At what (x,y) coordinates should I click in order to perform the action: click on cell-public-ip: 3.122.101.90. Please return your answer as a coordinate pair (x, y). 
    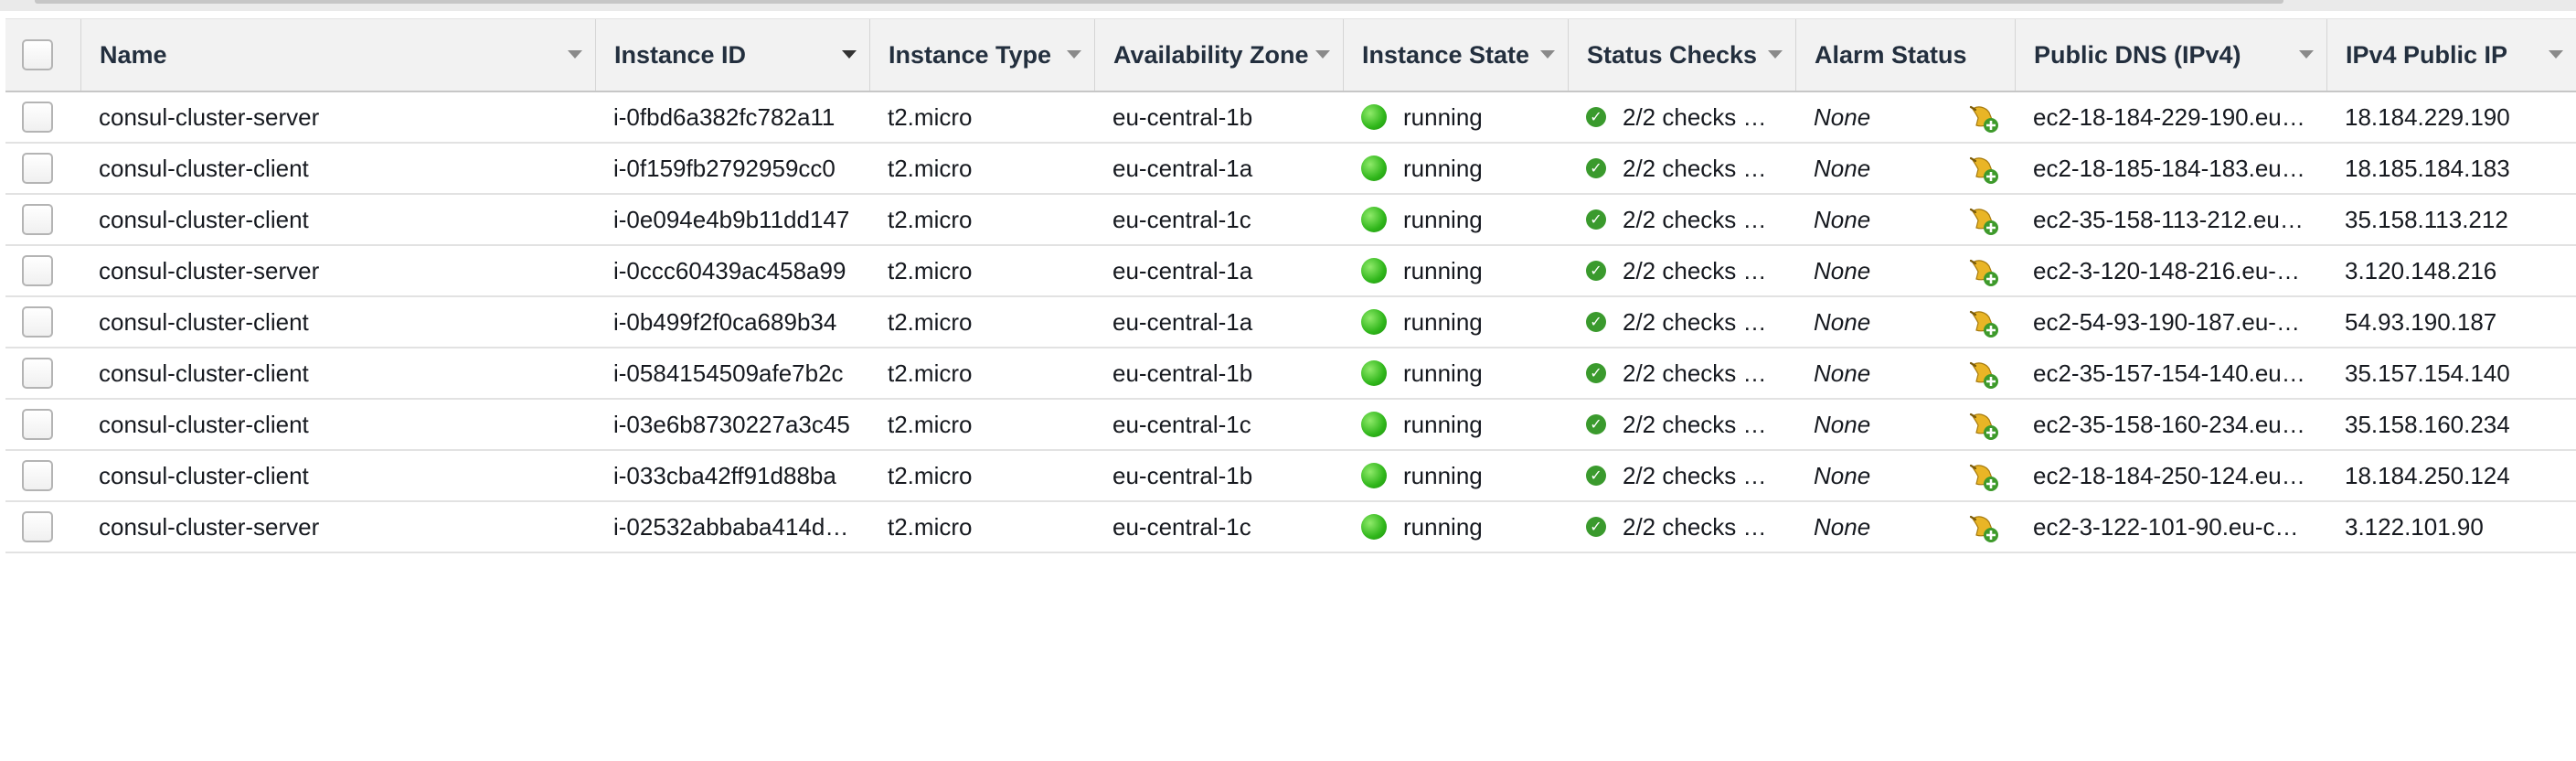
    Looking at the image, I should click on (2451, 527).